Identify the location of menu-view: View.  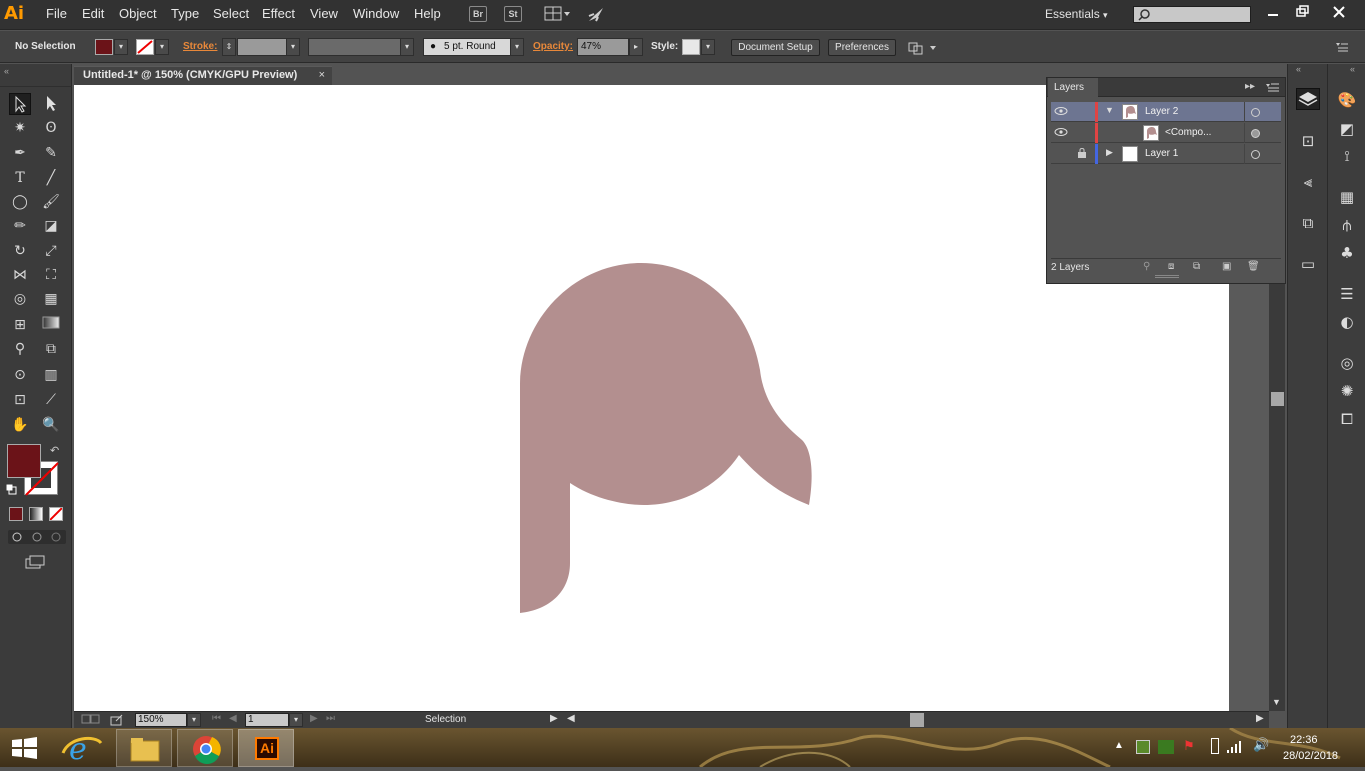
(324, 13).